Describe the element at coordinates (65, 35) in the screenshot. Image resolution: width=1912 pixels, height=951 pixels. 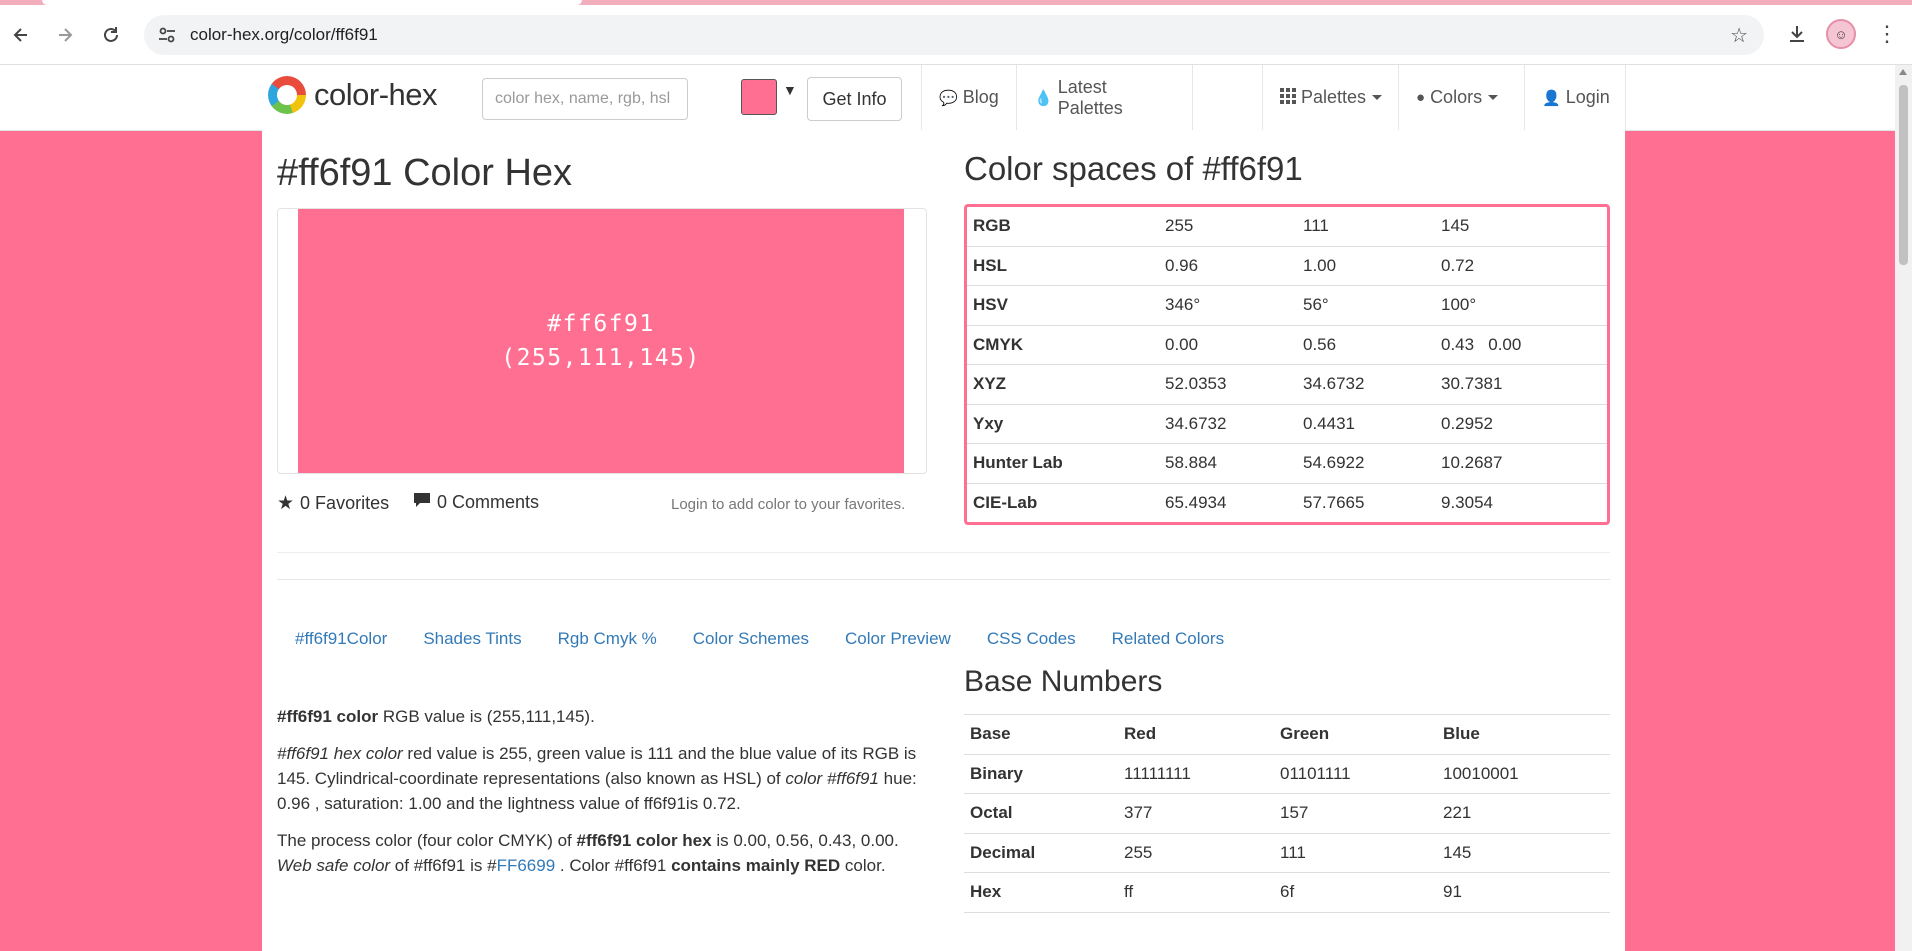
I see `forward-icon` at that location.